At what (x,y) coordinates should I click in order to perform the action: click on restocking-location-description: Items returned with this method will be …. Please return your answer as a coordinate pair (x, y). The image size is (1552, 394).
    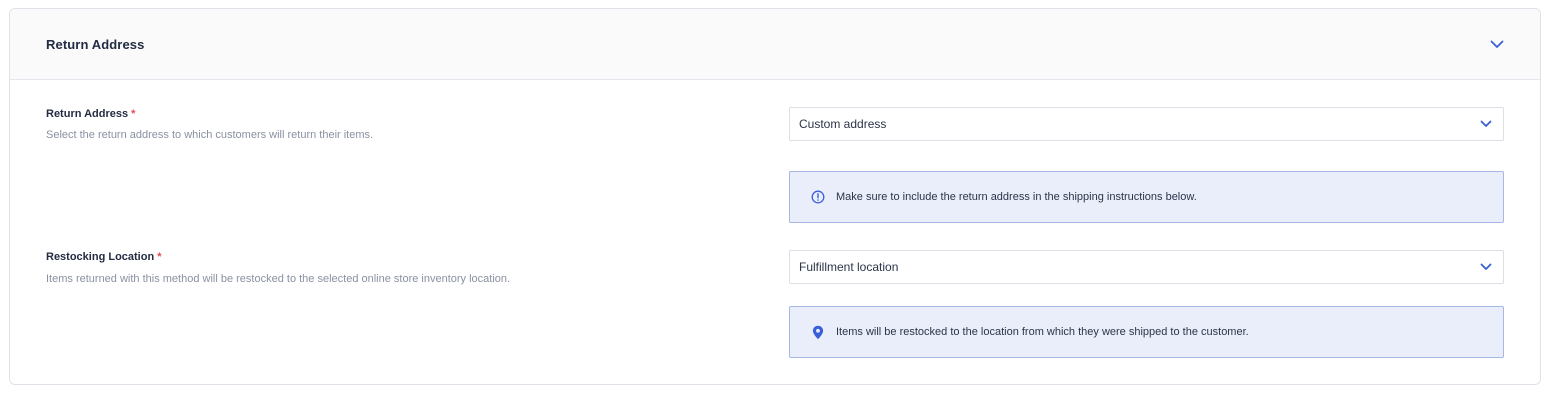
    Looking at the image, I should click on (278, 279).